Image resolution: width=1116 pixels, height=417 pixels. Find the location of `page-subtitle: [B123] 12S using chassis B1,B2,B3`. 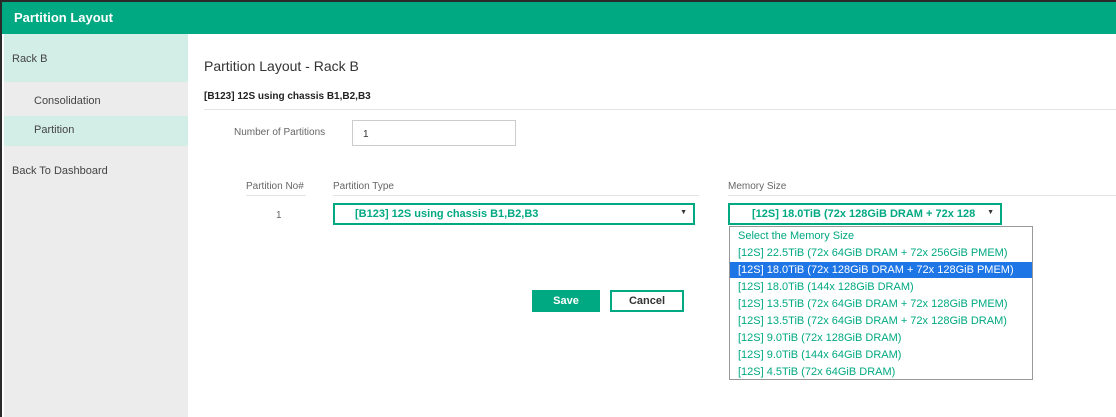

page-subtitle: [B123] 12S using chassis B1,B2,B3 is located at coordinates (287, 96).